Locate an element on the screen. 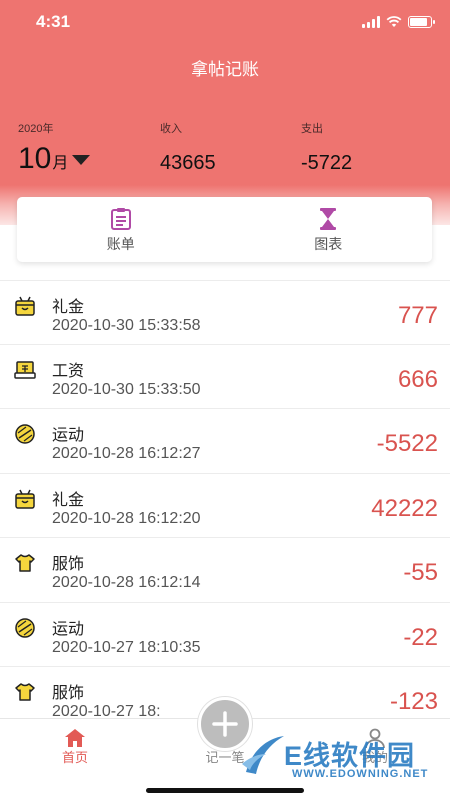  status-bar: 4:31 is located at coordinates (225, 22).